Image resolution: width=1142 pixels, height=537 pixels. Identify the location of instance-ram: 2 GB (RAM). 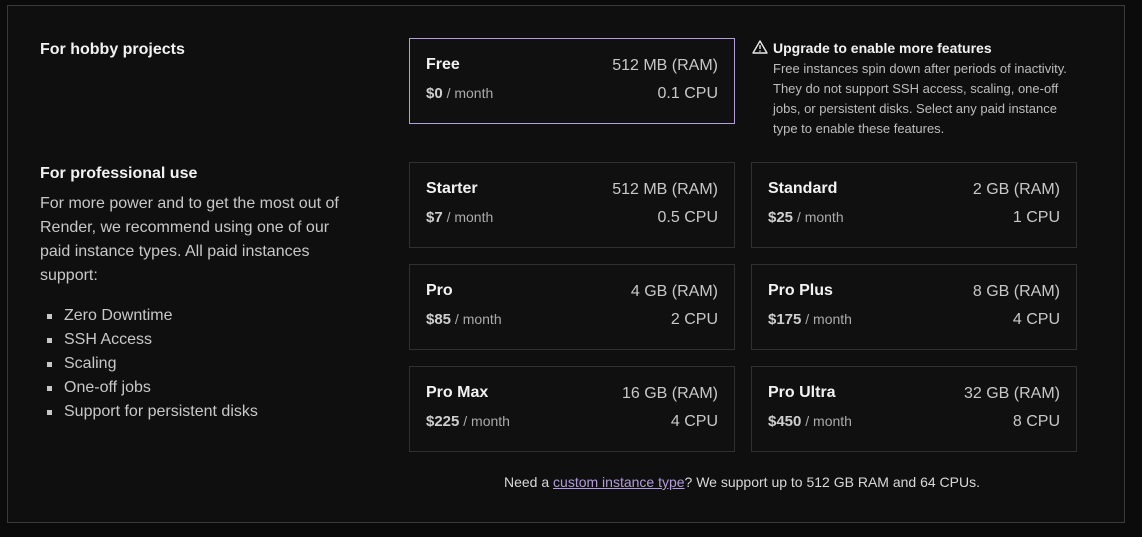
(1016, 189).